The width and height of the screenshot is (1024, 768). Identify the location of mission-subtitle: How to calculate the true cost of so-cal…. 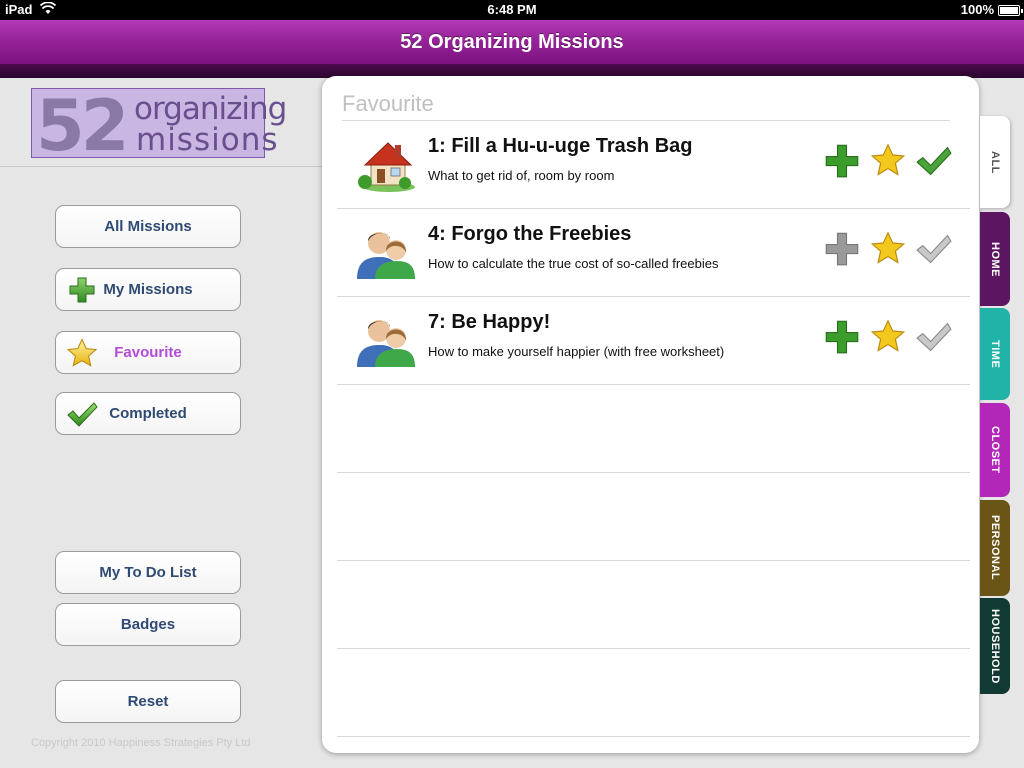
(573, 263).